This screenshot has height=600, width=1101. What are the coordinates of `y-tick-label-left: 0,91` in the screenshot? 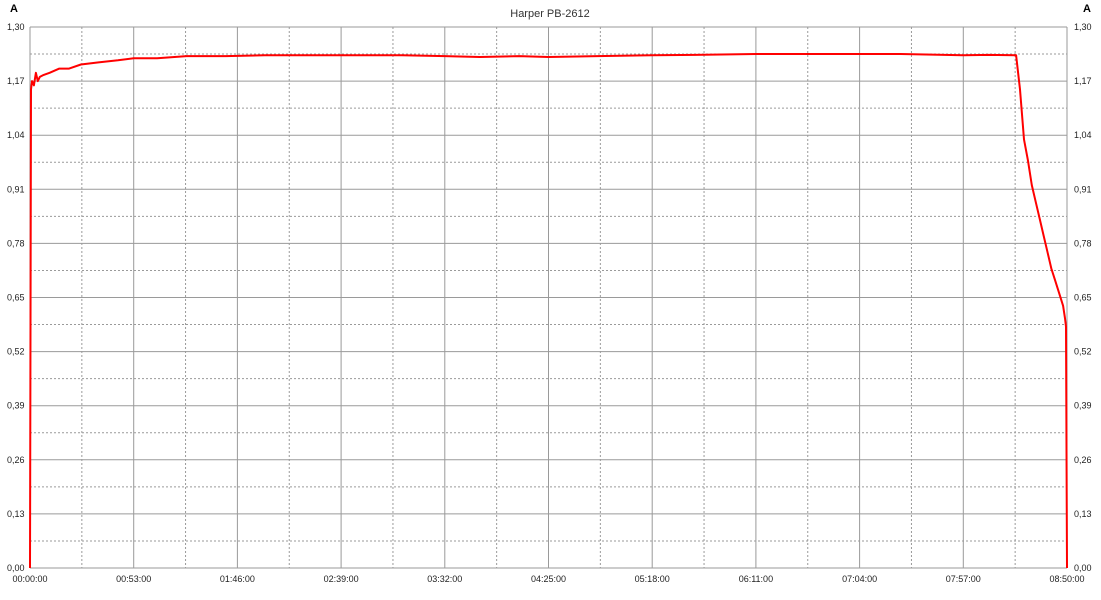 It's located at (16, 189).